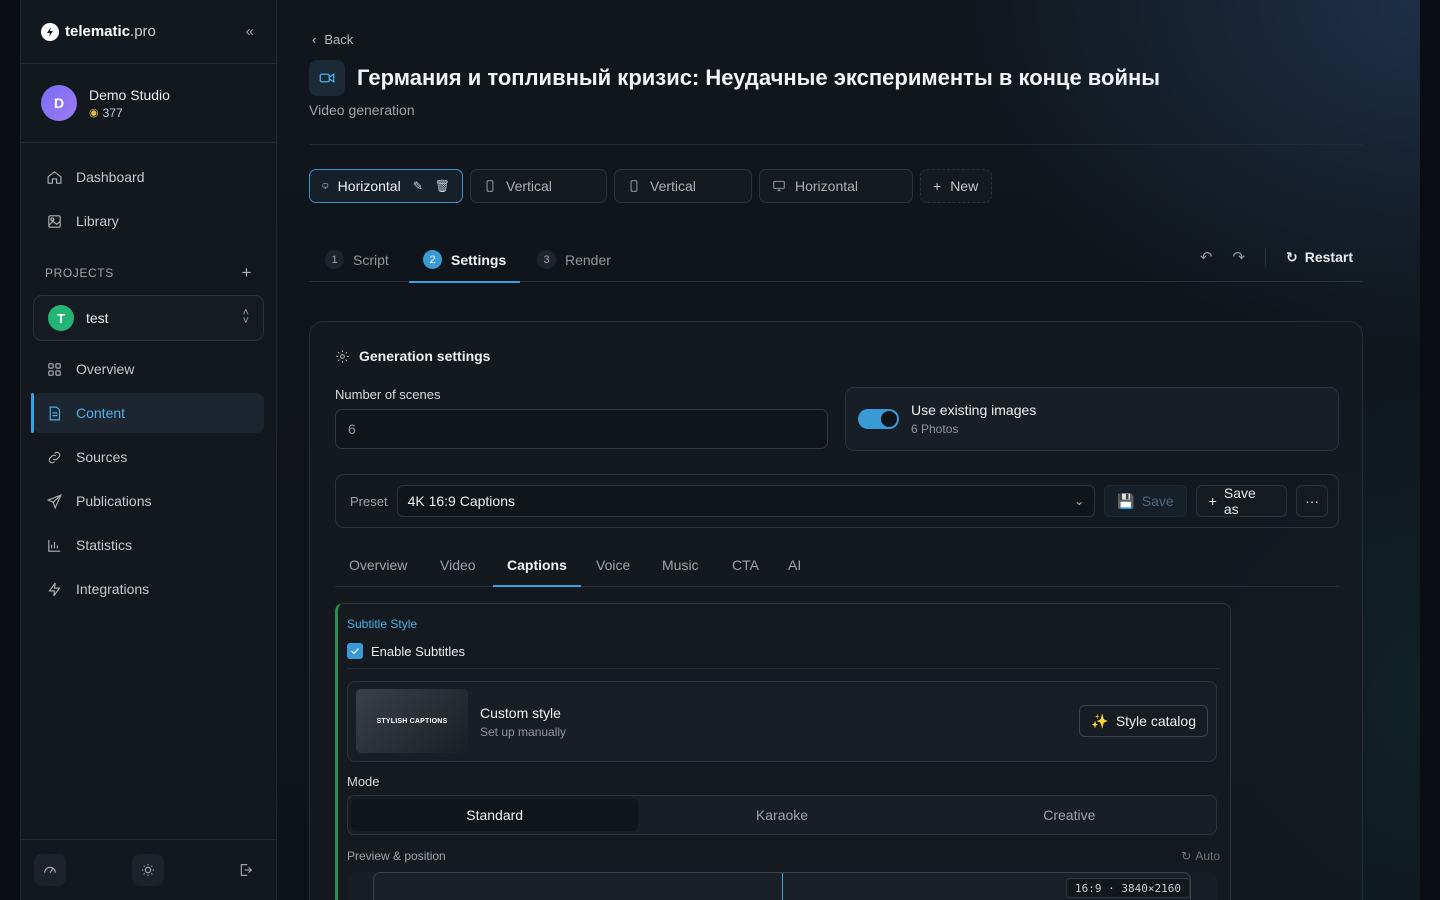  I want to click on existing-images-toggle, so click(878, 419).